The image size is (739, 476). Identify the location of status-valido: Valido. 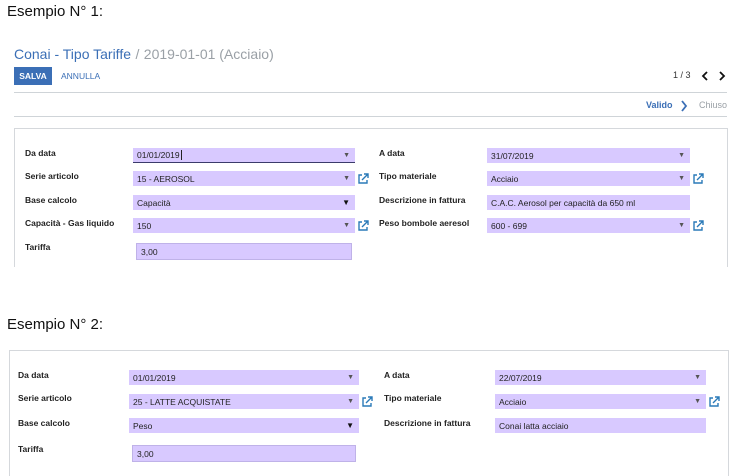
(659, 105).